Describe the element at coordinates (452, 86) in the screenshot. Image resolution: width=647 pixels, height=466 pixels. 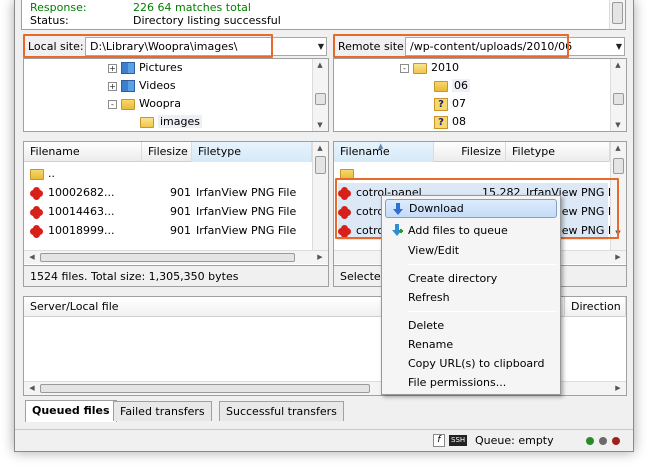
I see `tree-item-06: 06` at that location.